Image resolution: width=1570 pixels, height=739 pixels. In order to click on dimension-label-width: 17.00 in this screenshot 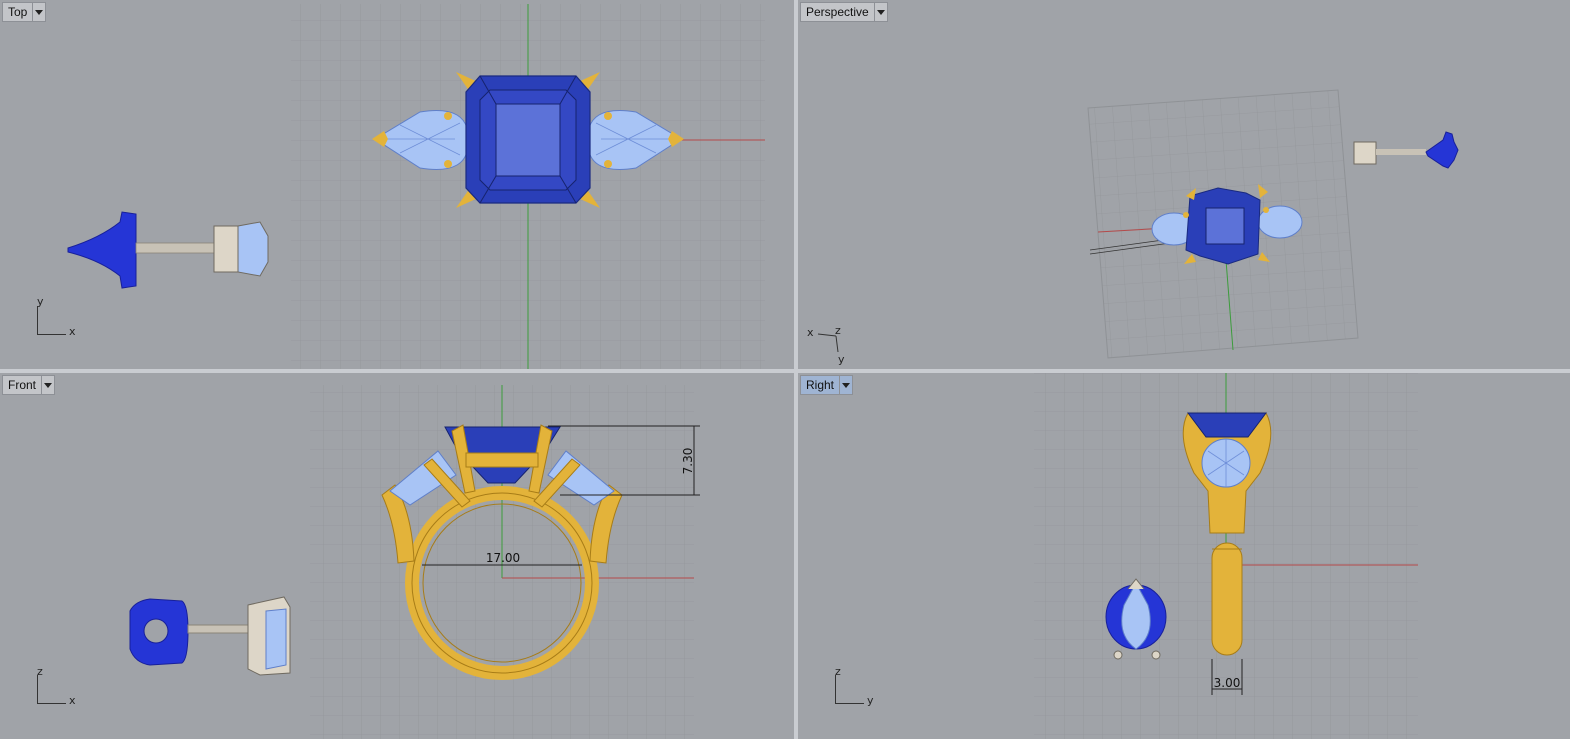, I will do `click(503, 558)`.